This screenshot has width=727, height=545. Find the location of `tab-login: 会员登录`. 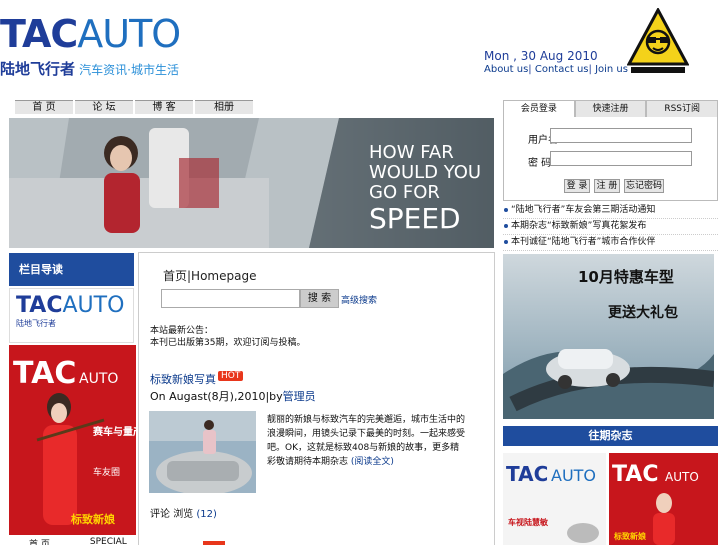

tab-login: 会员登录 is located at coordinates (539, 109).